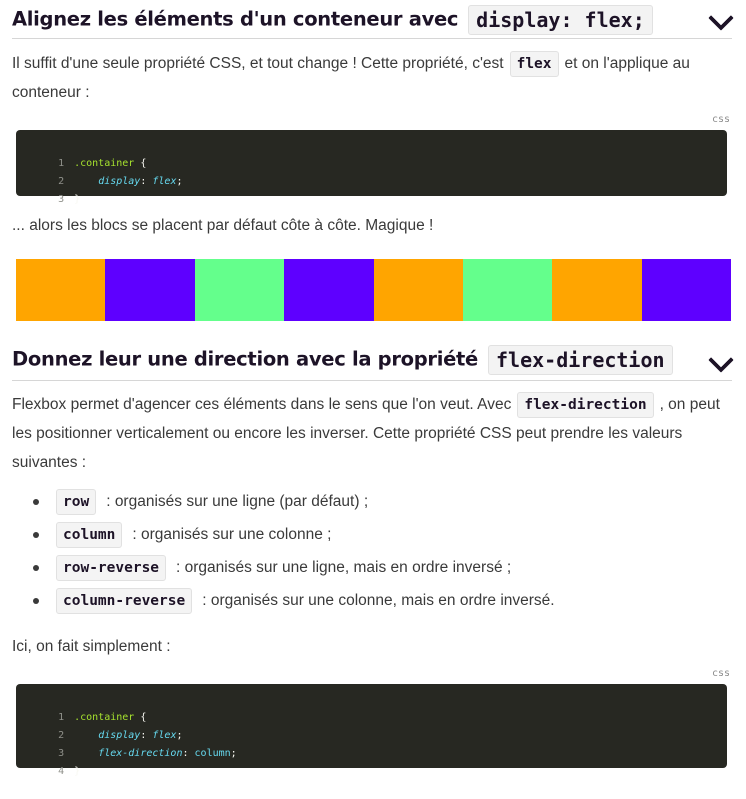 Image resolution: width=746 pixels, height=799 pixels. I want to click on simple-paragraph: Ici, on fait simplement :, so click(91, 646).